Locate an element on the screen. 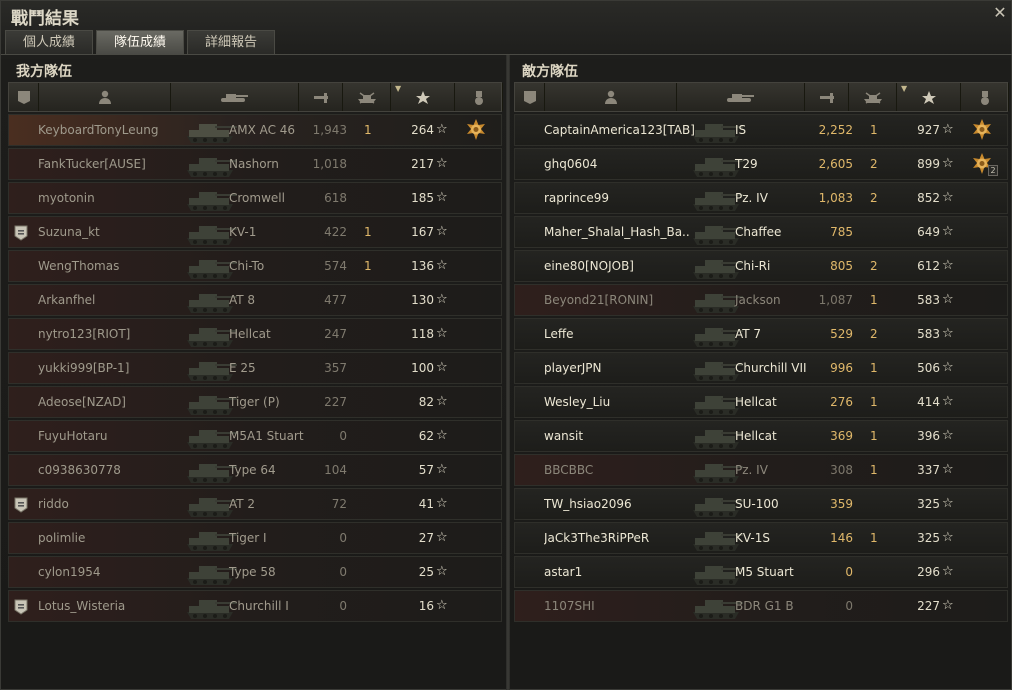 Image resolution: width=1012 pixels, height=690 pixels. player-row: ghq0604 T29 2,605 2 899 ☆ 2 is located at coordinates (761, 164).